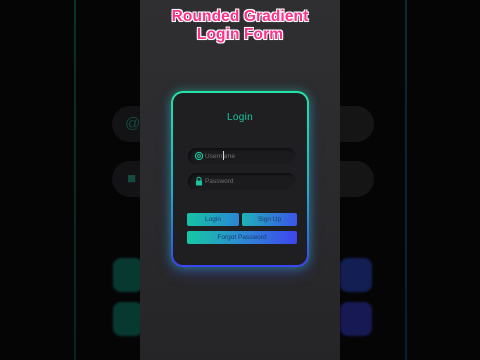  I want to click on password-input, so click(248, 181).